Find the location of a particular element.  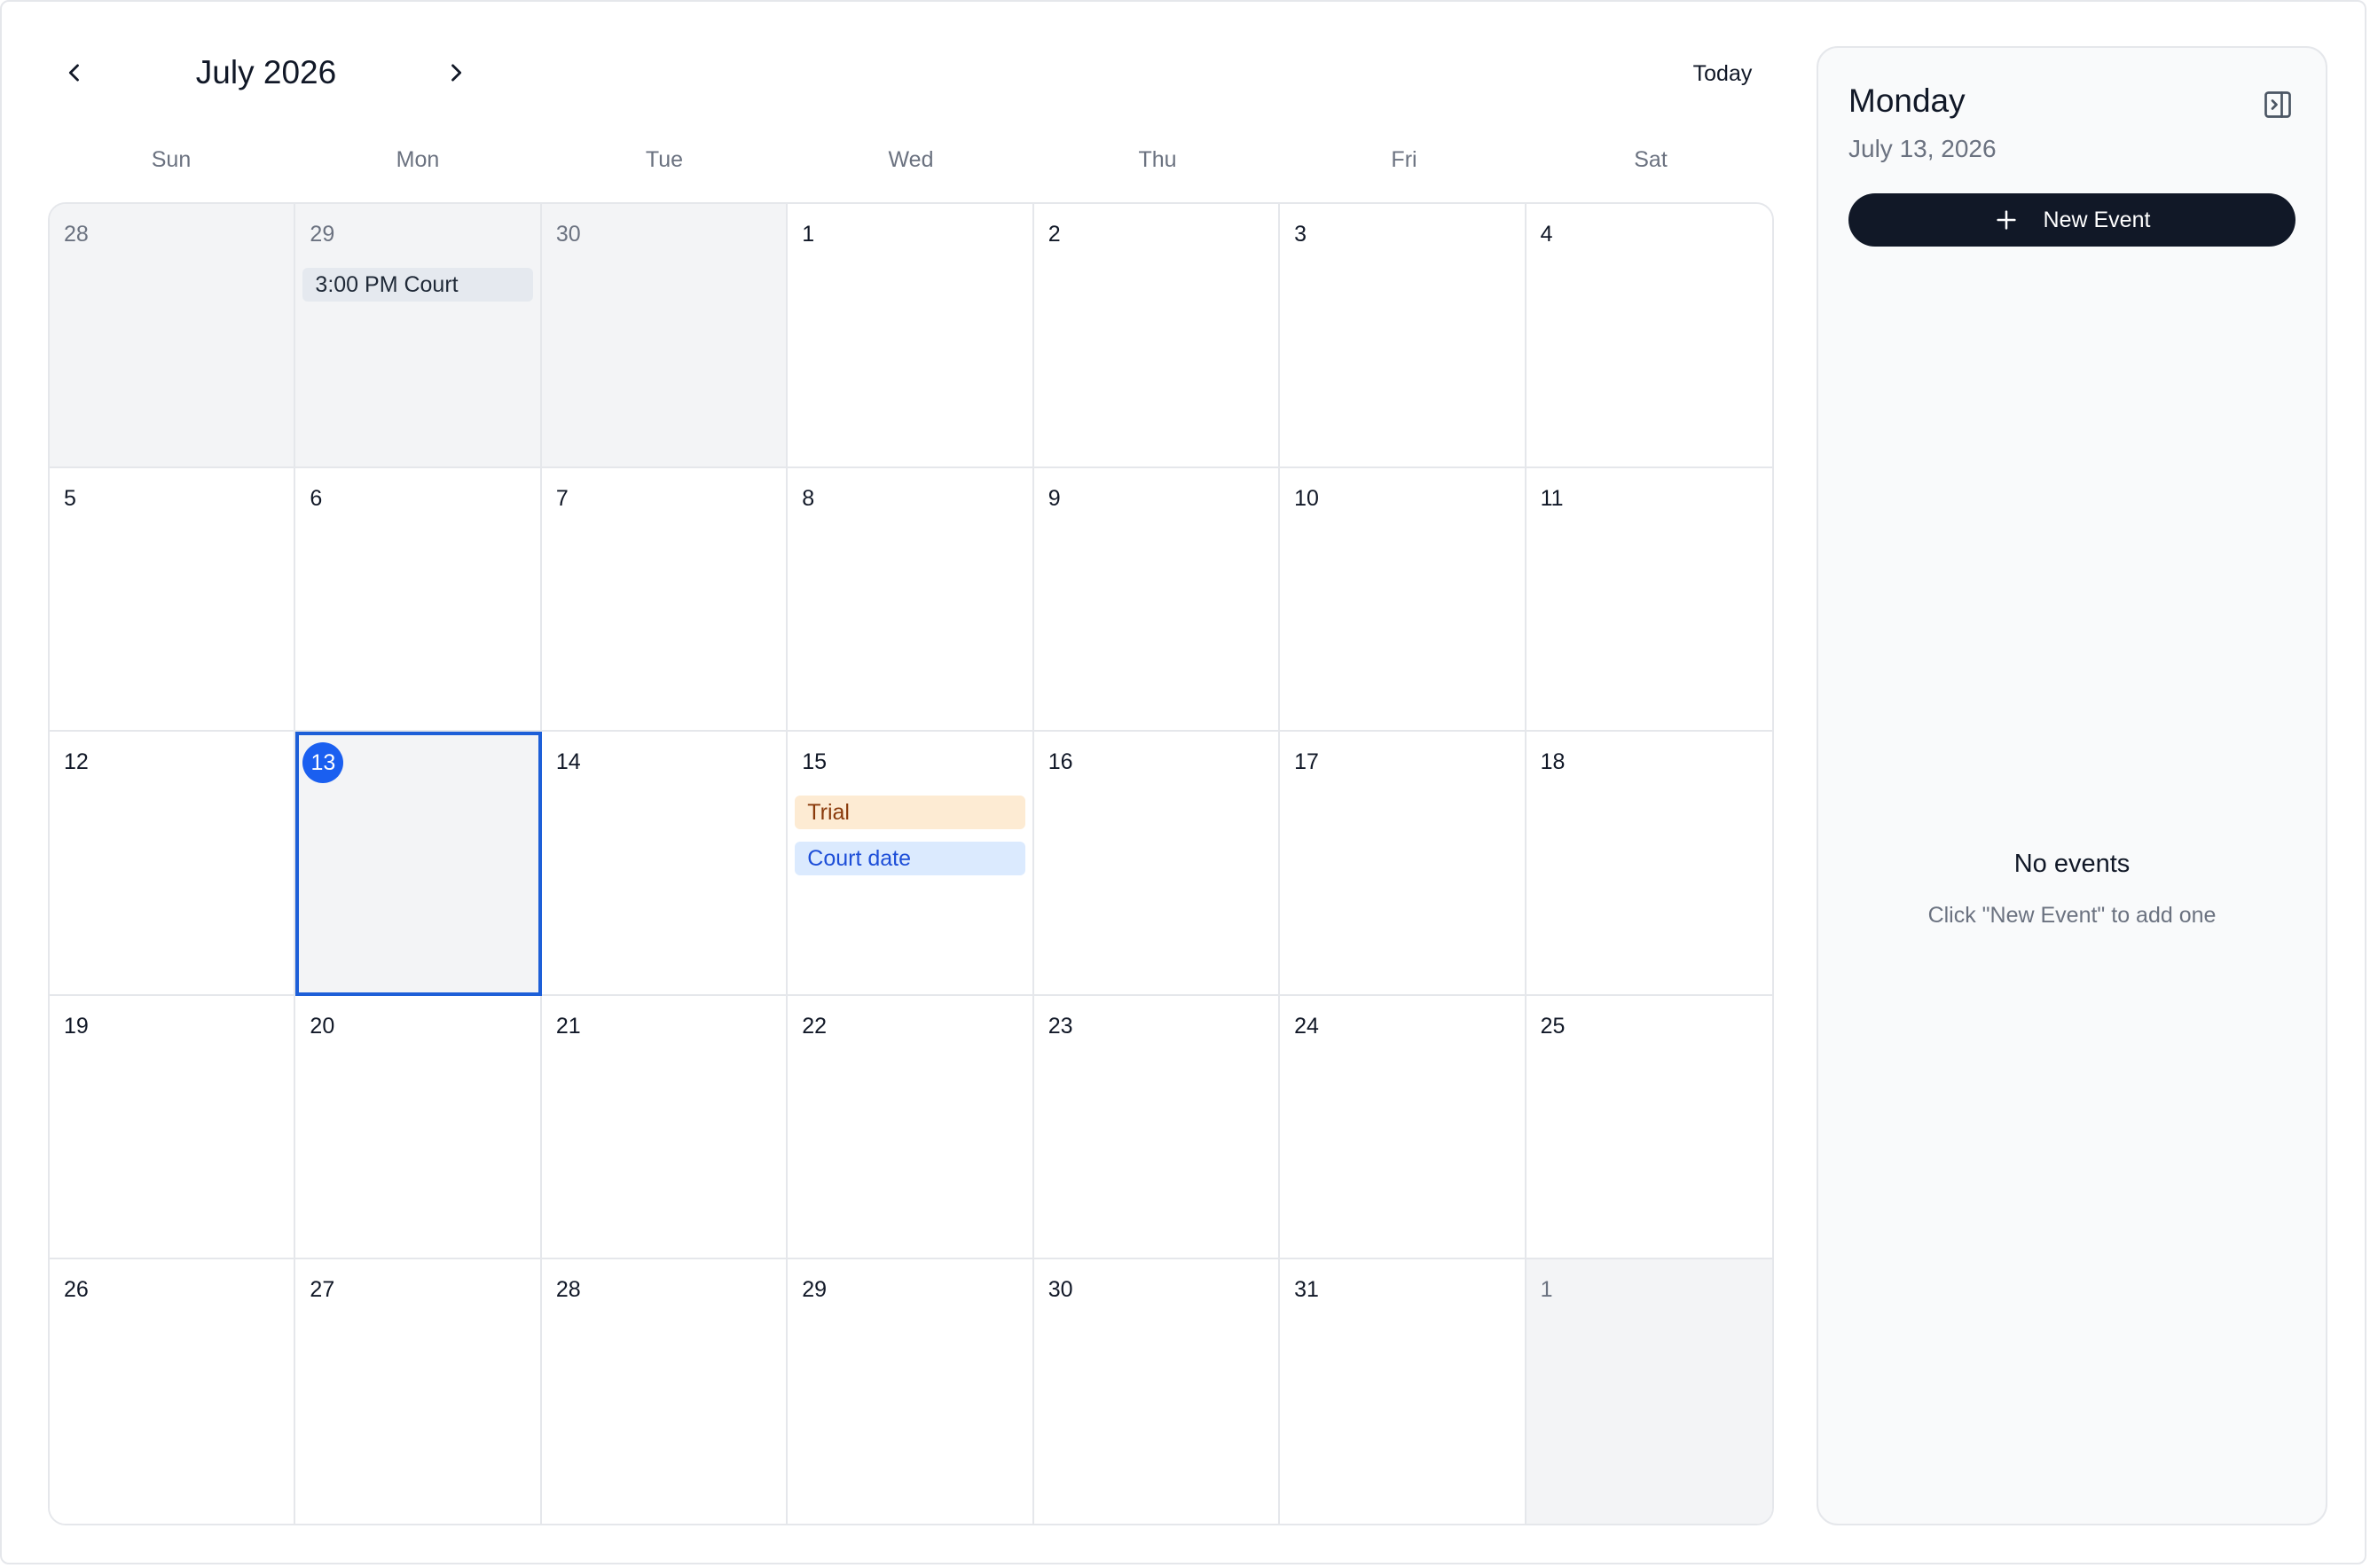

weekday-label: Thu is located at coordinates (1158, 159).